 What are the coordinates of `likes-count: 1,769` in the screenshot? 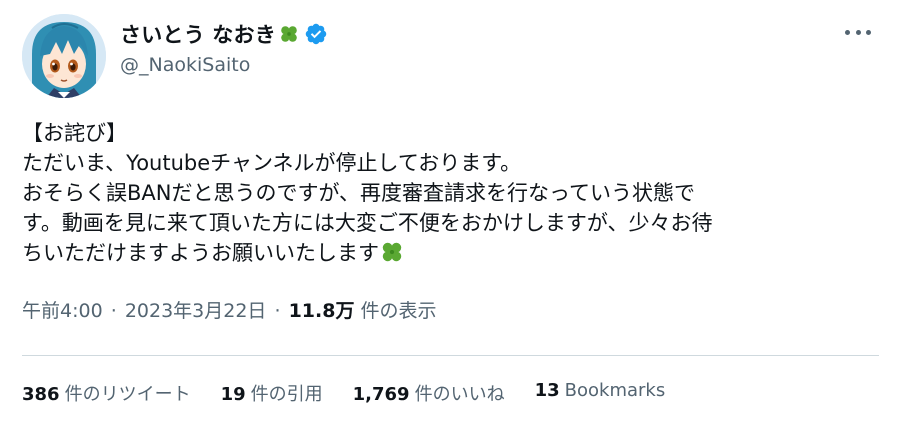 It's located at (381, 394).